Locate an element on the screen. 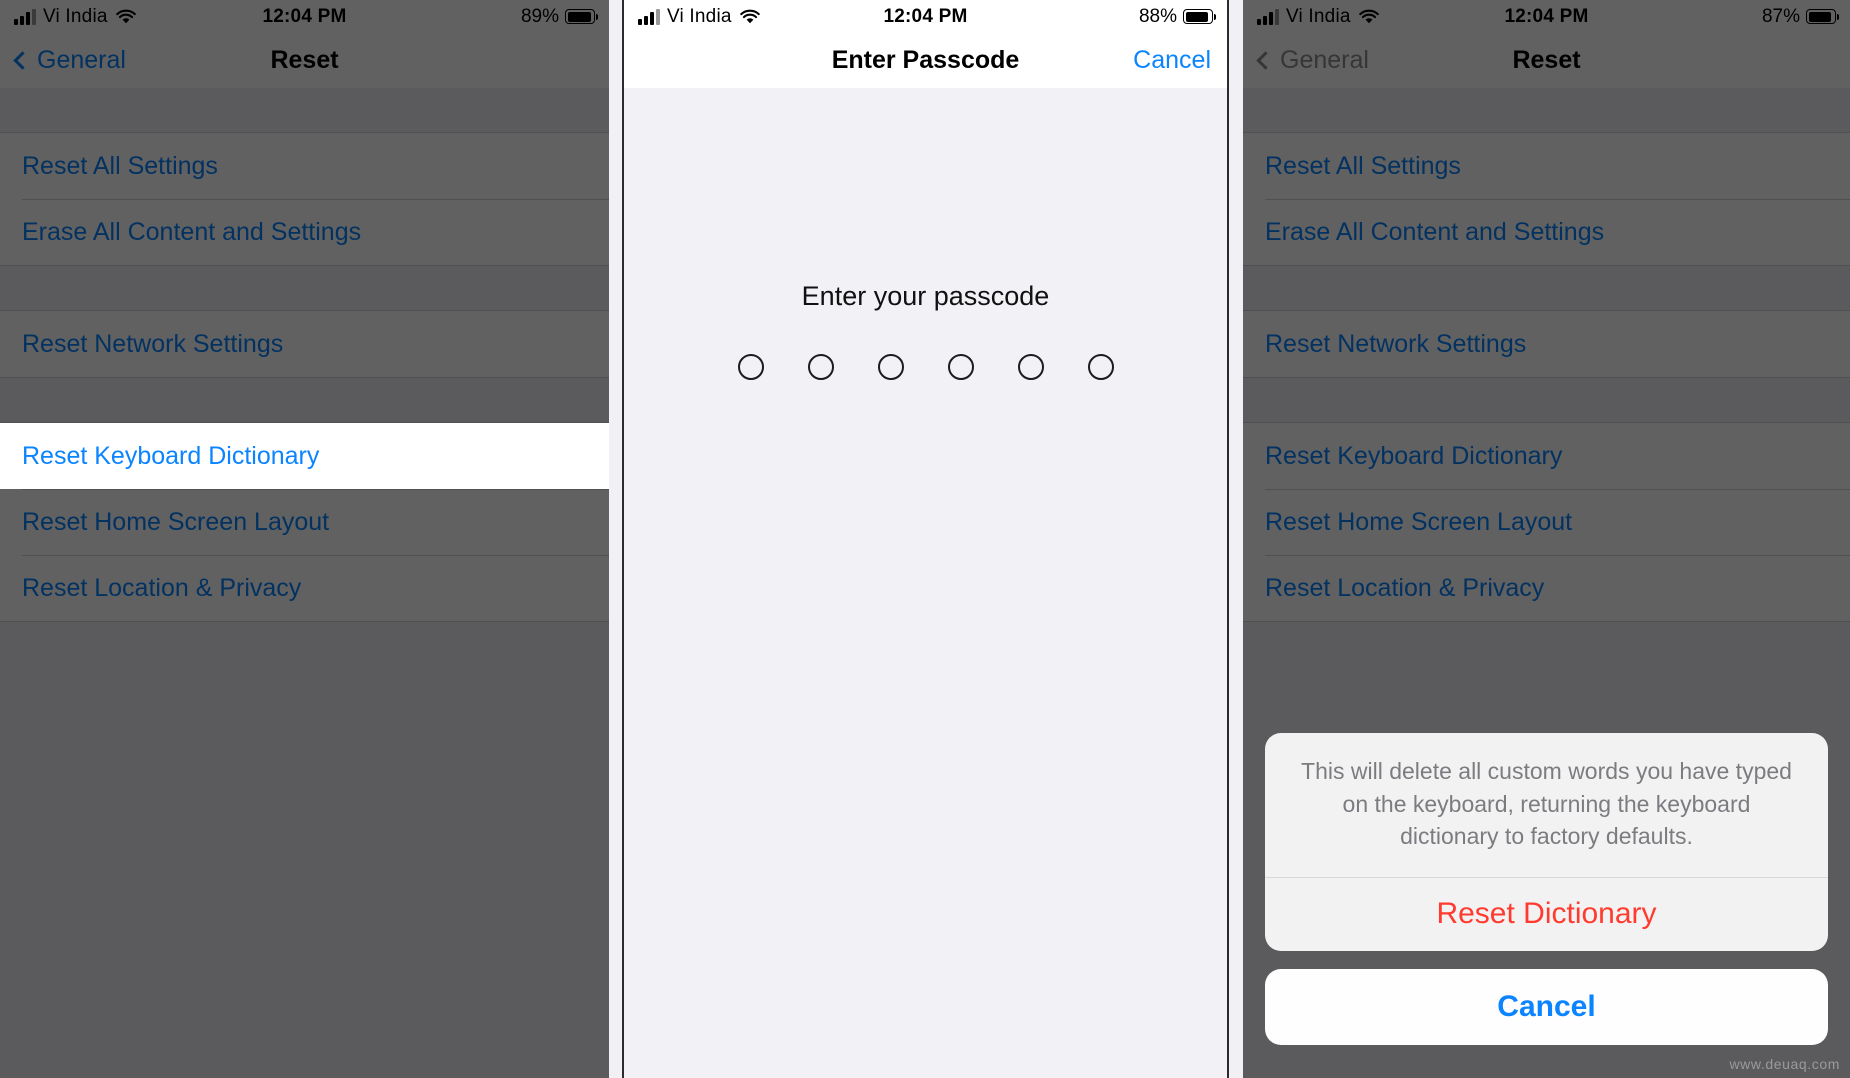 The width and height of the screenshot is (1850, 1078). status-right: 89% is located at coordinates (559, 16).